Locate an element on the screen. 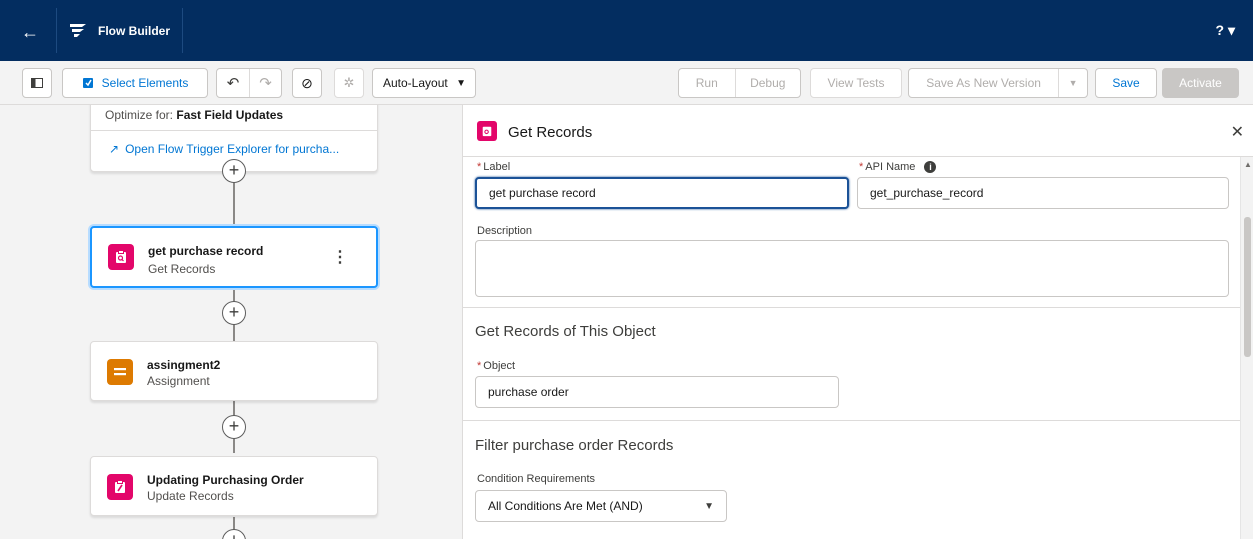  flow-node-assignment: assingment2 Assignment is located at coordinates (234, 371).